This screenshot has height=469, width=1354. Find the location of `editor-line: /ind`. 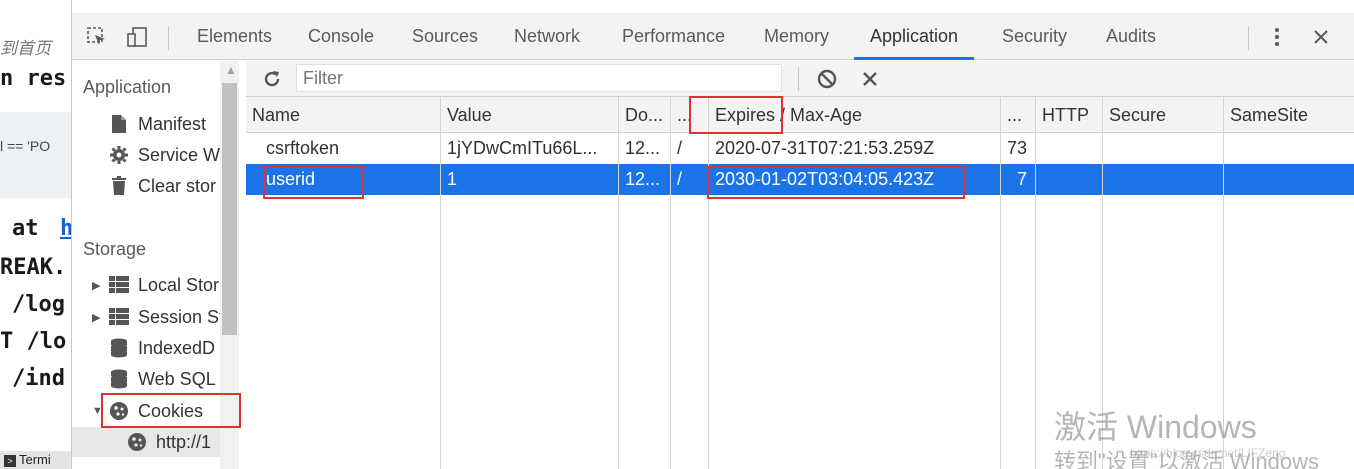

editor-line: /ind is located at coordinates (38, 378).